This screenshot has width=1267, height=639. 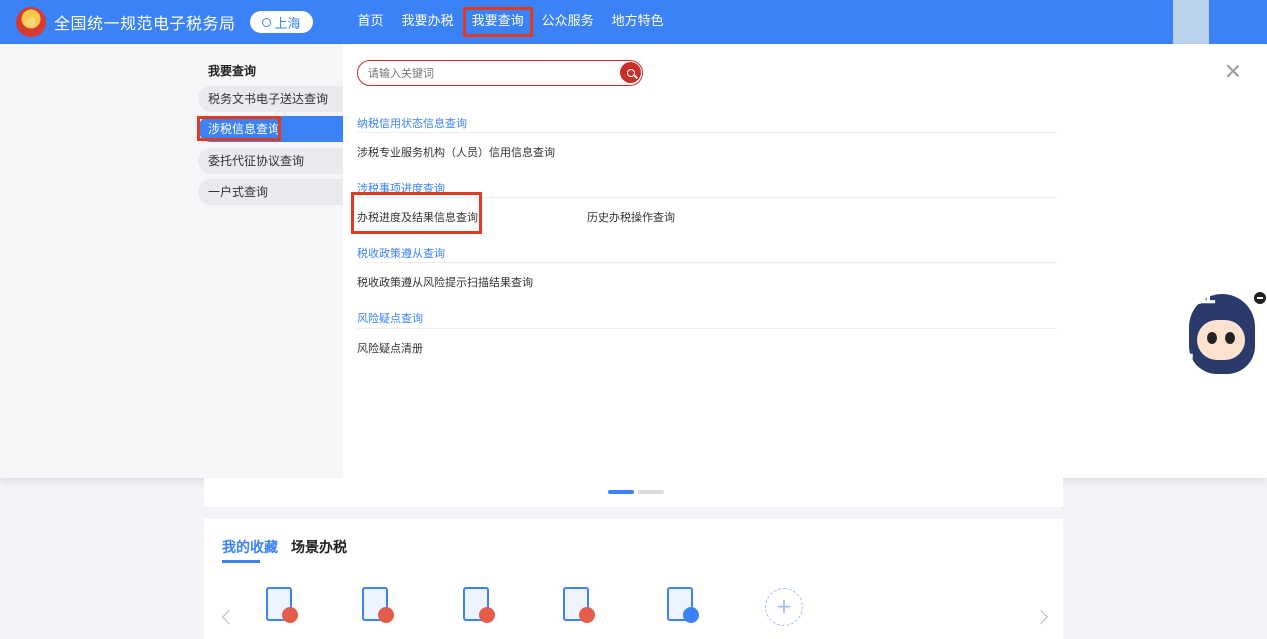 I want to click on section-title-policy: 税收政策遵从查询, so click(x=401, y=253).